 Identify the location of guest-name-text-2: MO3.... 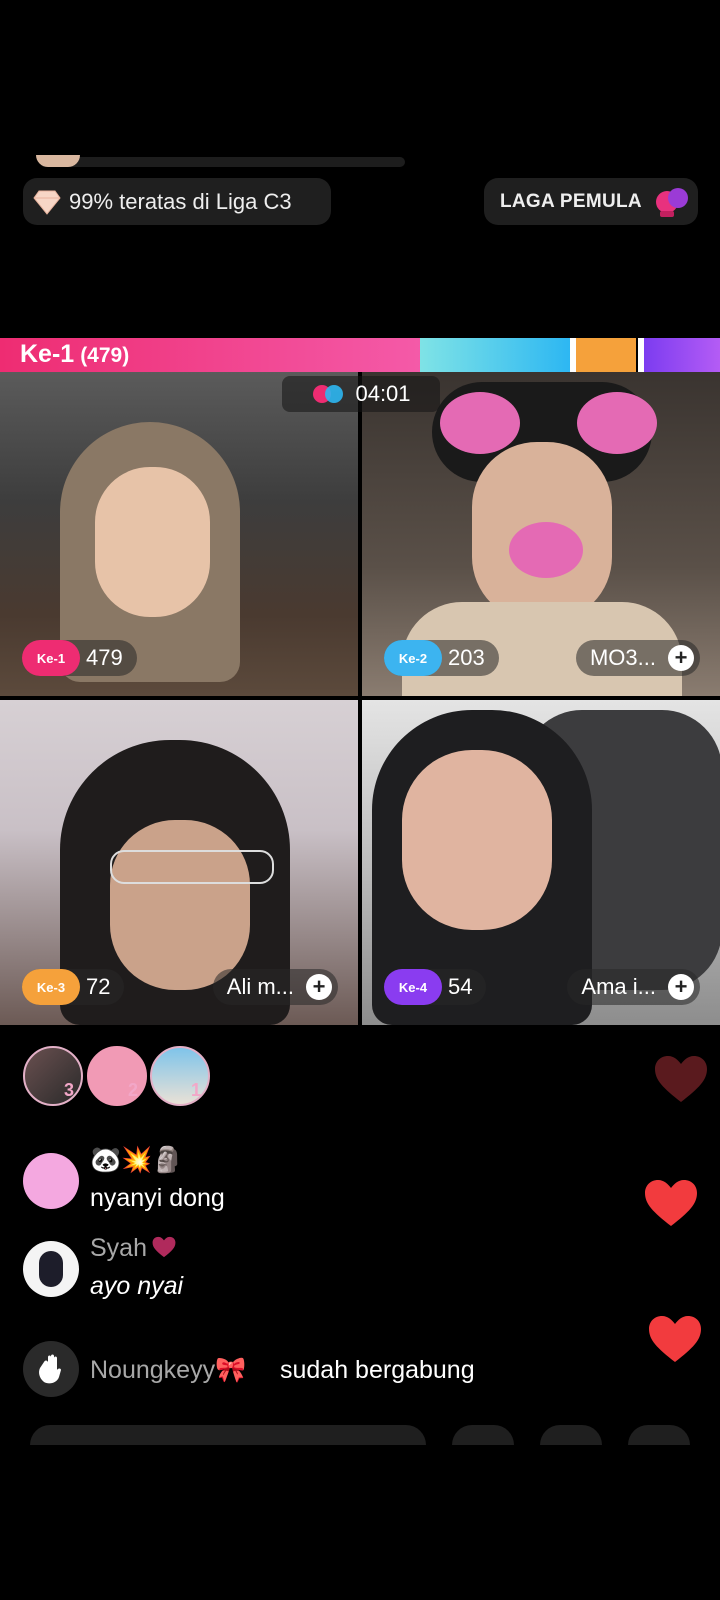
(622, 657).